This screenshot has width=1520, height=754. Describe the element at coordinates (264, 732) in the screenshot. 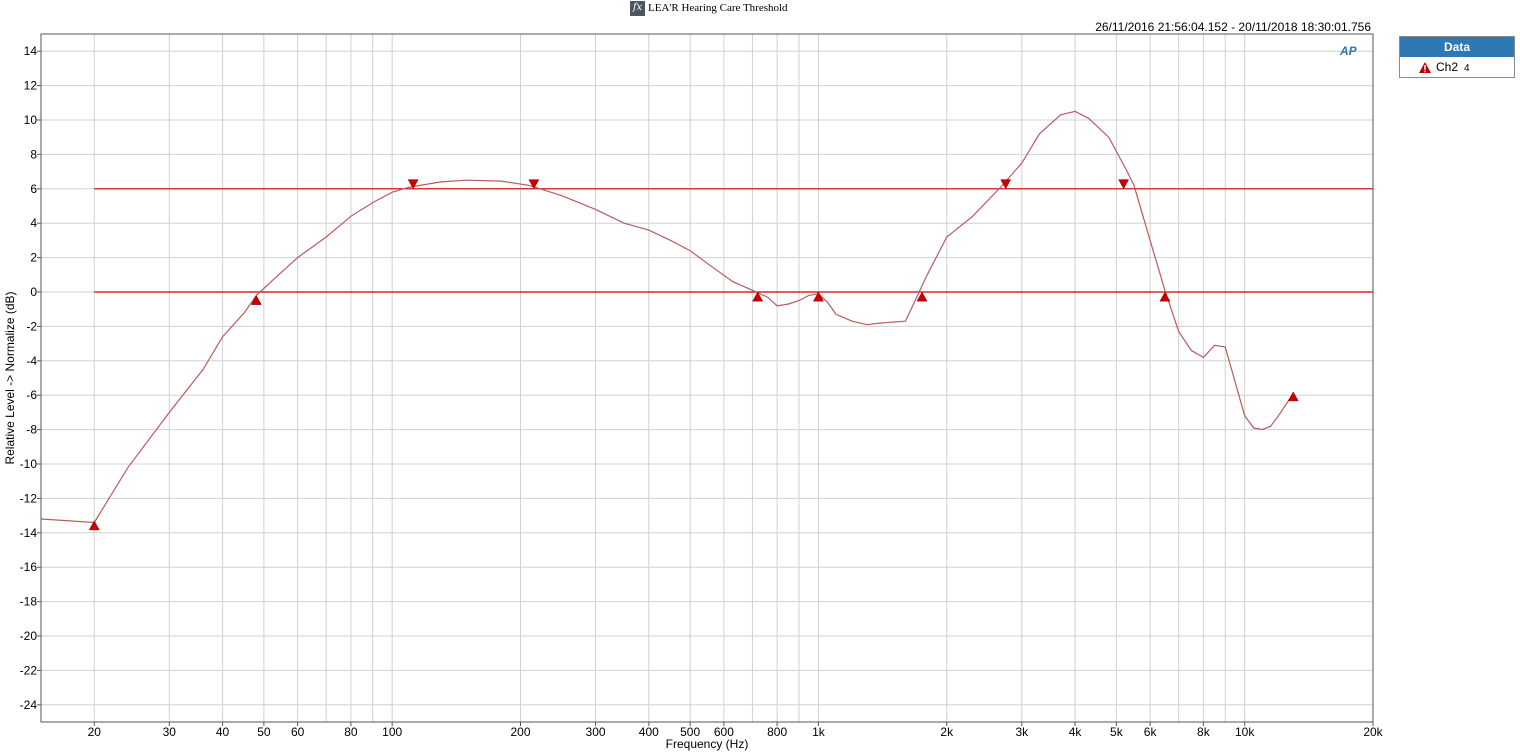

I see `x-tick-label: 50` at that location.